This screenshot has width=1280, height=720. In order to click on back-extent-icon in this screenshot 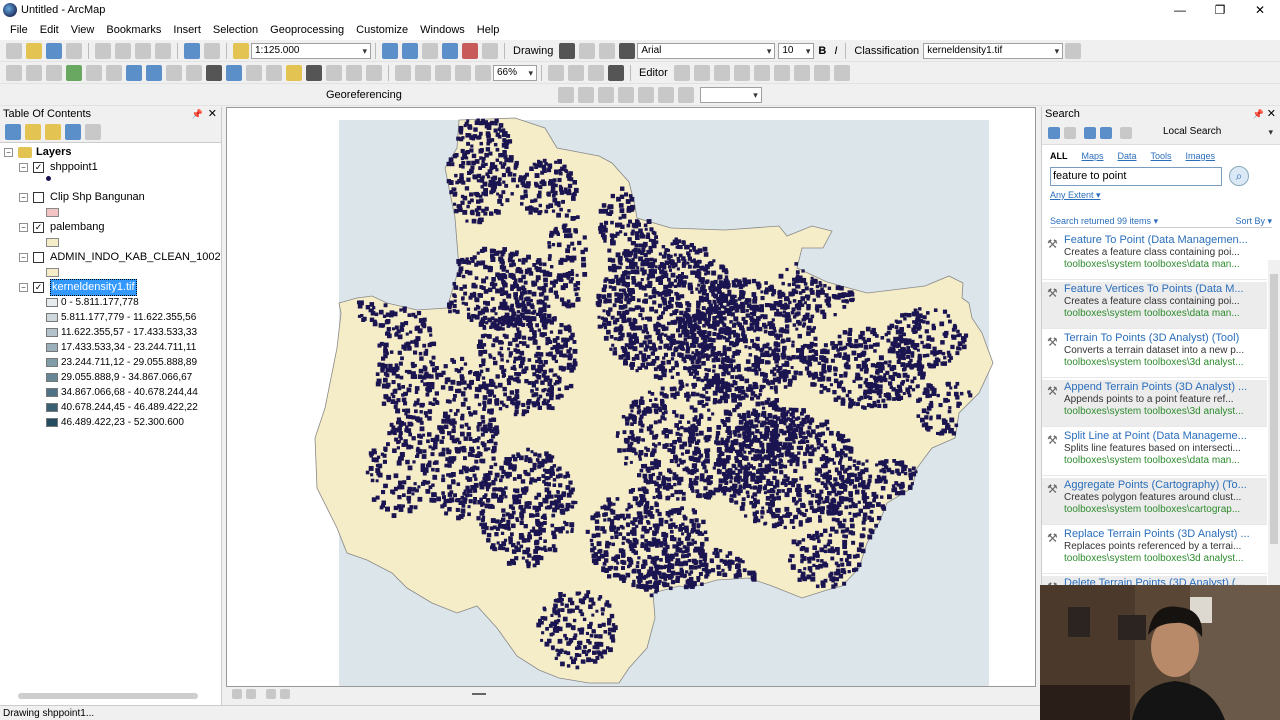, I will do `click(134, 72)`.